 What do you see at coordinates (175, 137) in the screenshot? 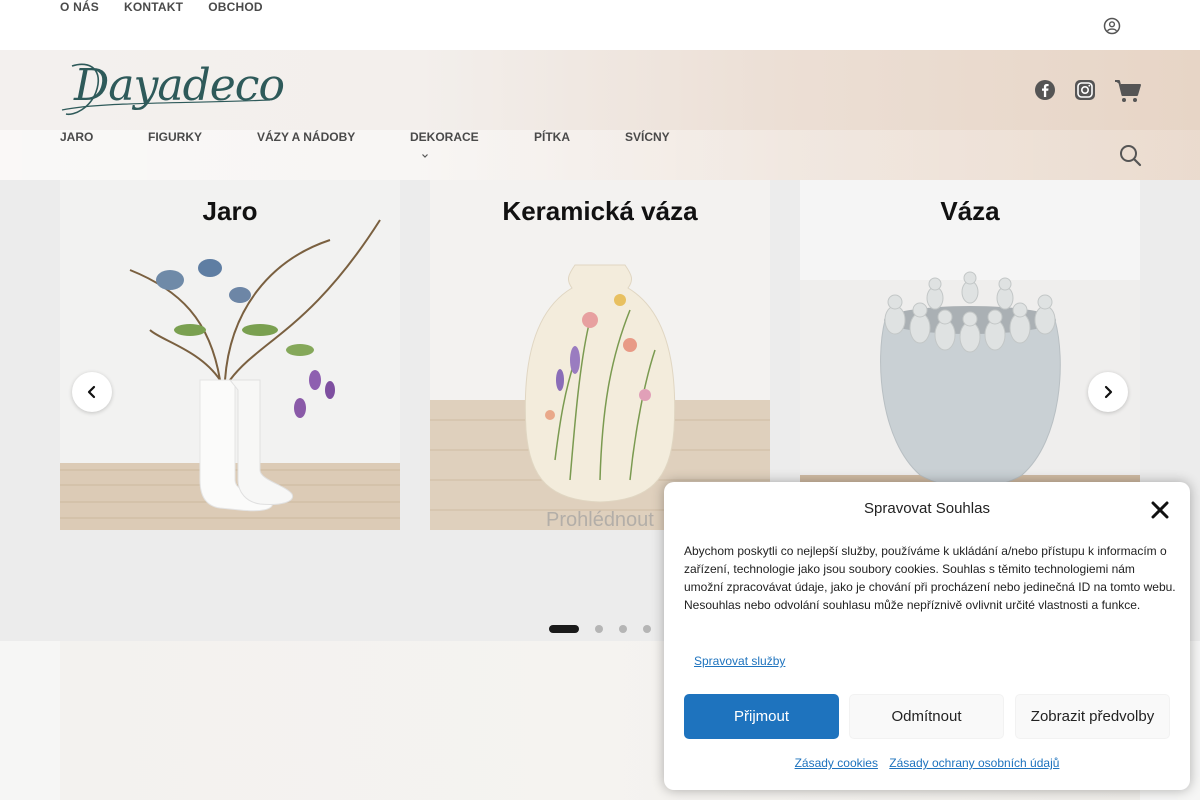
I see `nav-item-figurky: FIGURKY` at bounding box center [175, 137].